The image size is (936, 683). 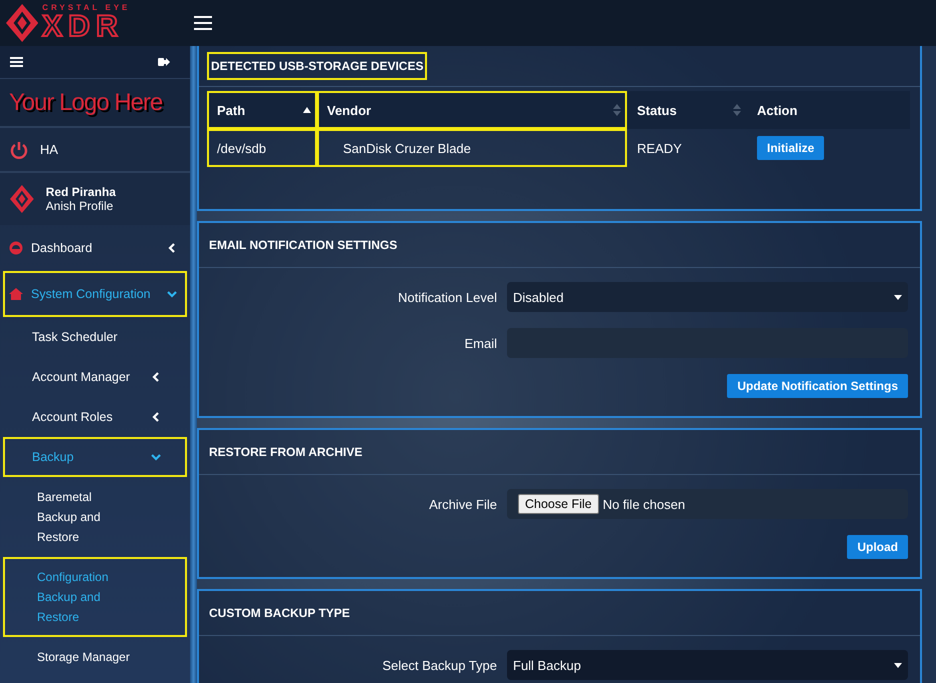 I want to click on panel-title: CUSTOM BACKUP TYPE, so click(x=279, y=613).